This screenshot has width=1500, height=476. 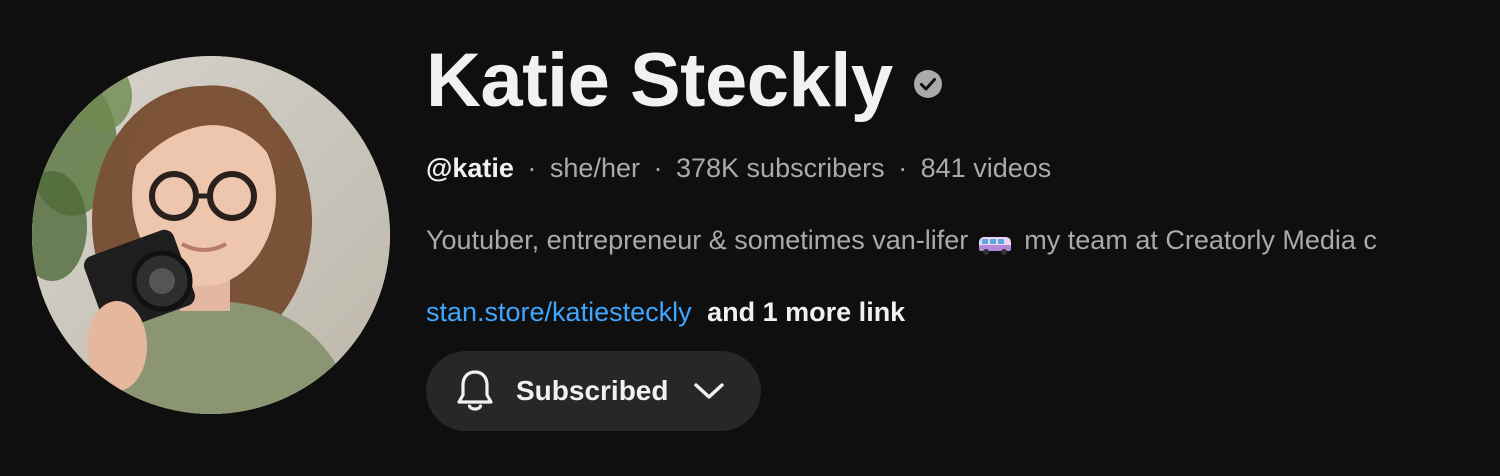 I want to click on chevron-down-icon, so click(x=709, y=391).